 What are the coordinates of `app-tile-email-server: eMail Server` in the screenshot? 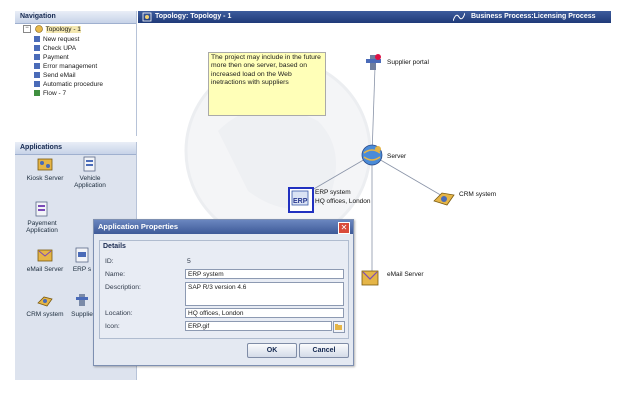 It's located at (45, 259).